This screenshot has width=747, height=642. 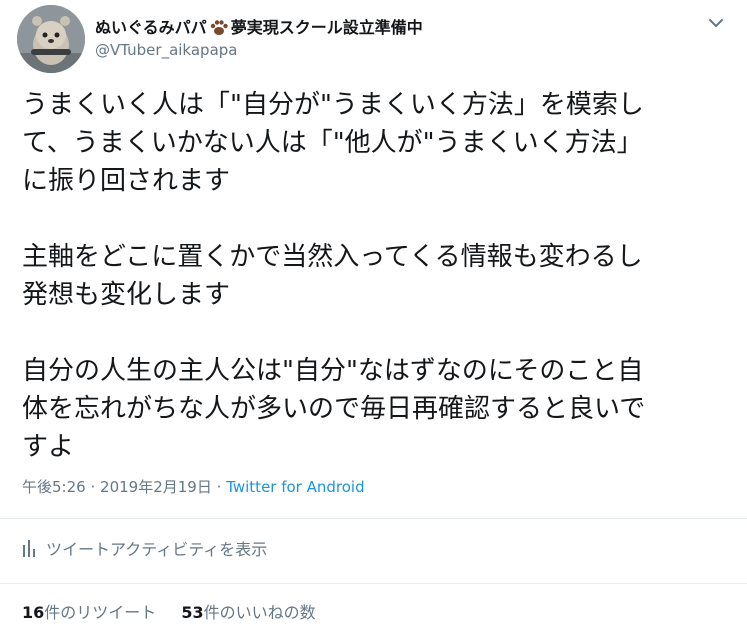 I want to click on likes-stat: 53件のいいねの数, so click(x=248, y=611).